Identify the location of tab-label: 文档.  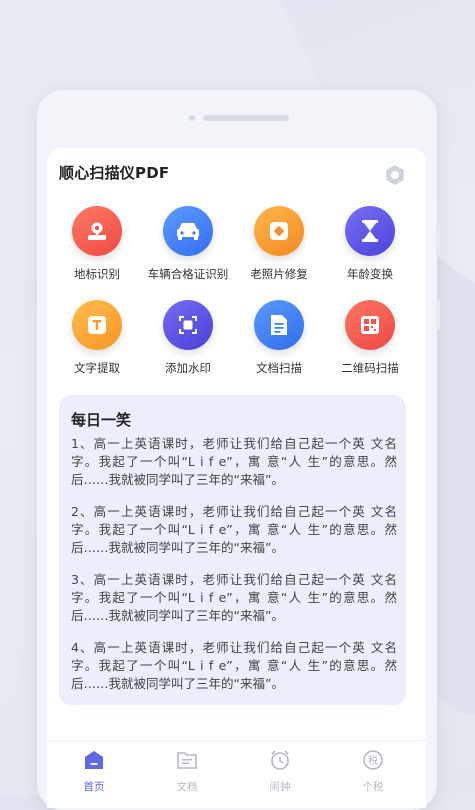
(187, 787).